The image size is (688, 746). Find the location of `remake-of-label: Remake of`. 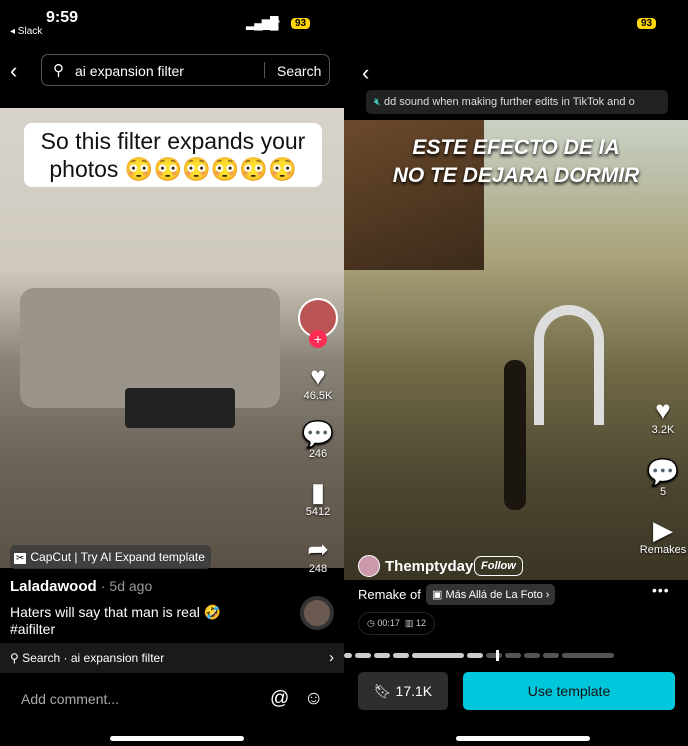

remake-of-label: Remake of is located at coordinates (389, 594).